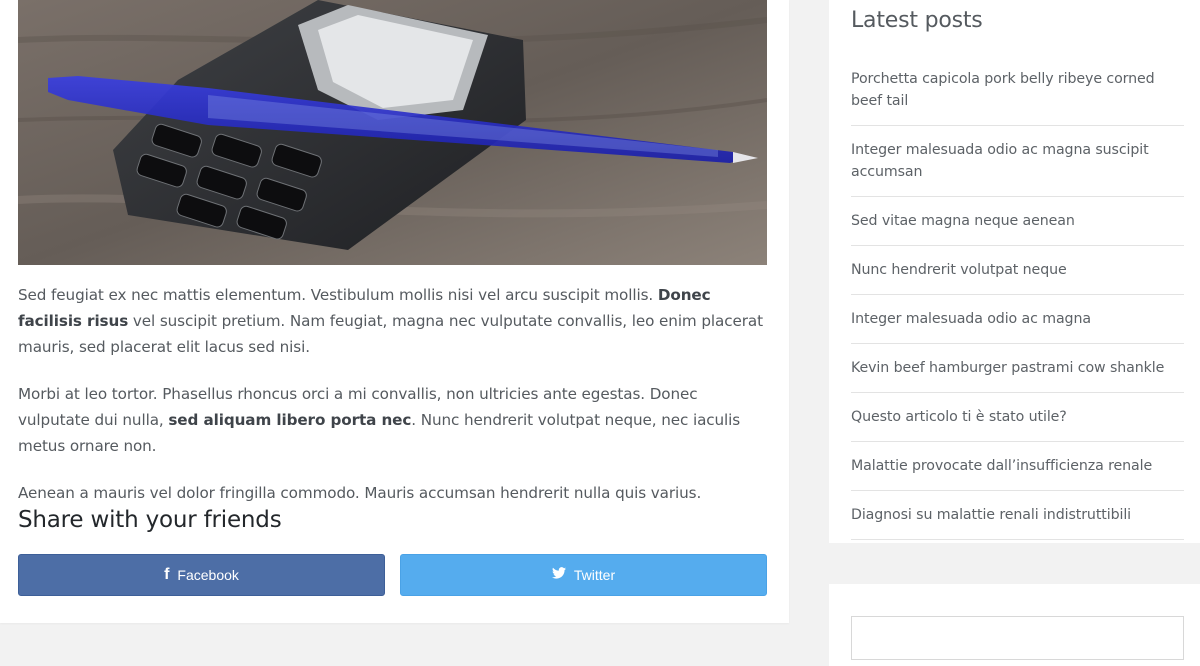 This screenshot has width=1200, height=666. What do you see at coordinates (1017, 270) in the screenshot?
I see `list-item: Nunc hendrerit volutpat neque` at bounding box center [1017, 270].